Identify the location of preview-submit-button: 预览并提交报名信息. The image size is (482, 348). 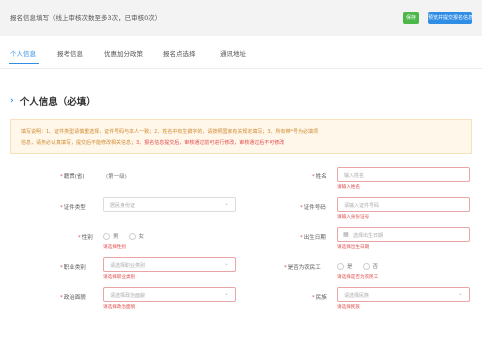
(450, 18).